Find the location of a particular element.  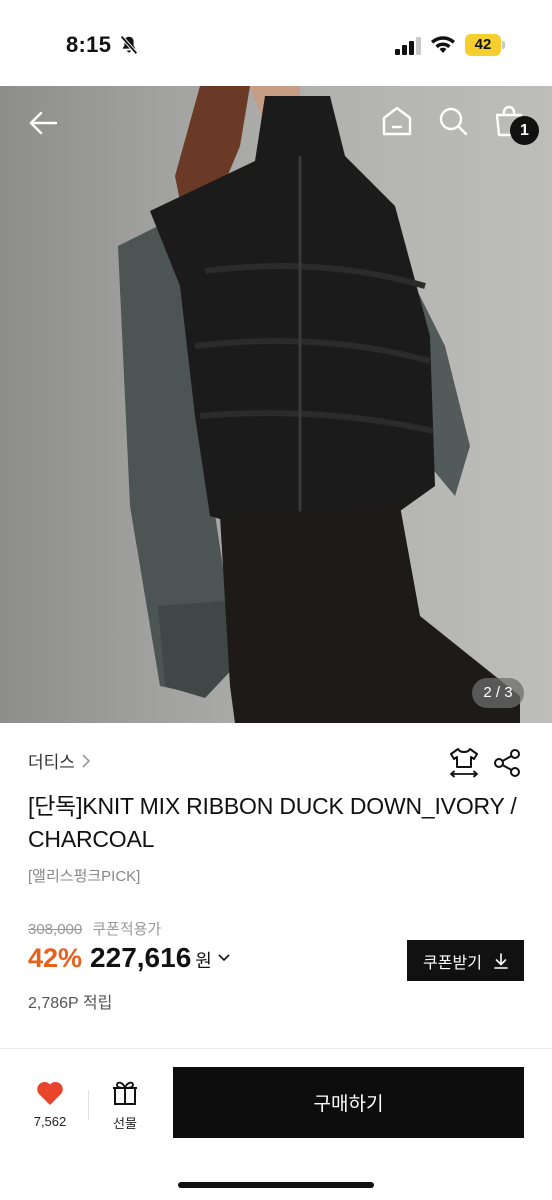

gift-icon is located at coordinates (125, 1093).